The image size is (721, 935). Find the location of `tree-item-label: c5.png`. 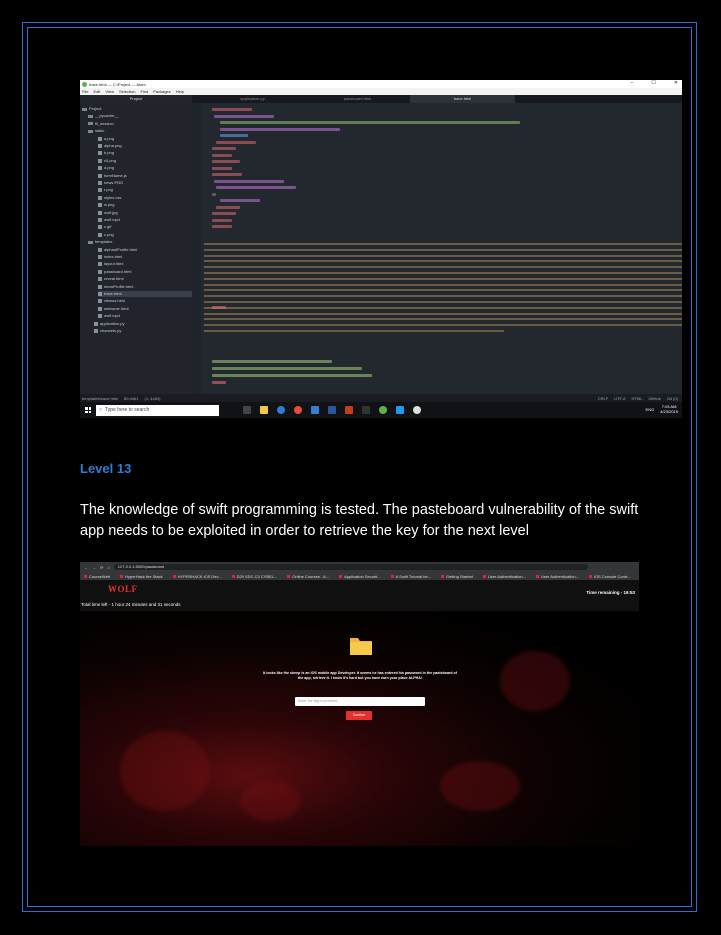

tree-item-label: c5.png is located at coordinates (110, 160).